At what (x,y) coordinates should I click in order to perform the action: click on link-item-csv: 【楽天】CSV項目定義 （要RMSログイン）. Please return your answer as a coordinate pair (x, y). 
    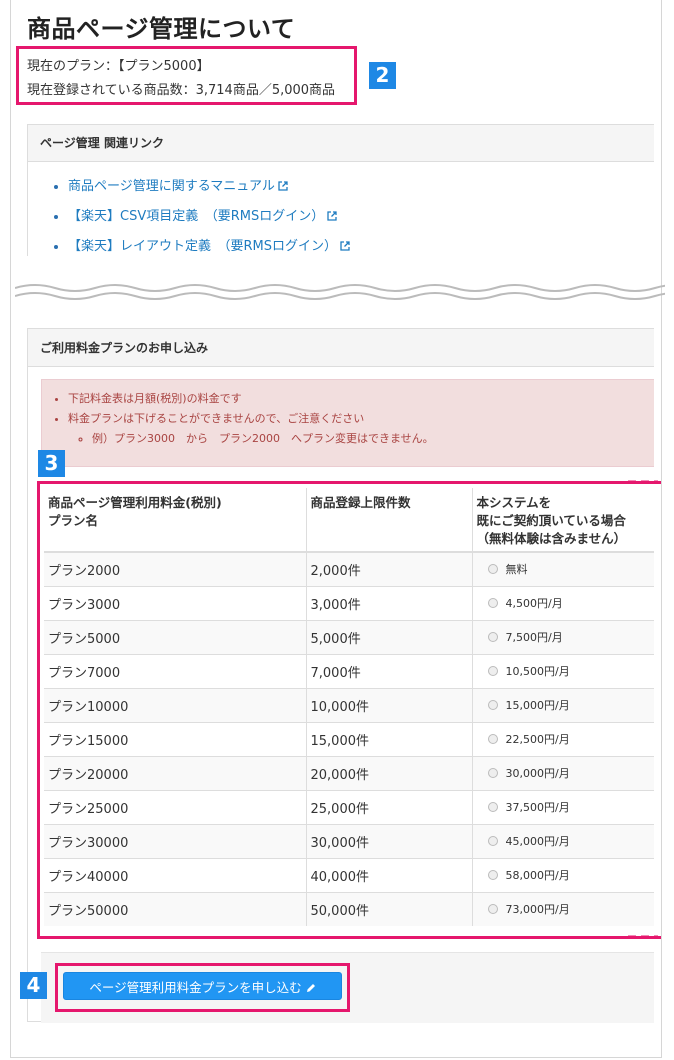
    Looking at the image, I should click on (361, 217).